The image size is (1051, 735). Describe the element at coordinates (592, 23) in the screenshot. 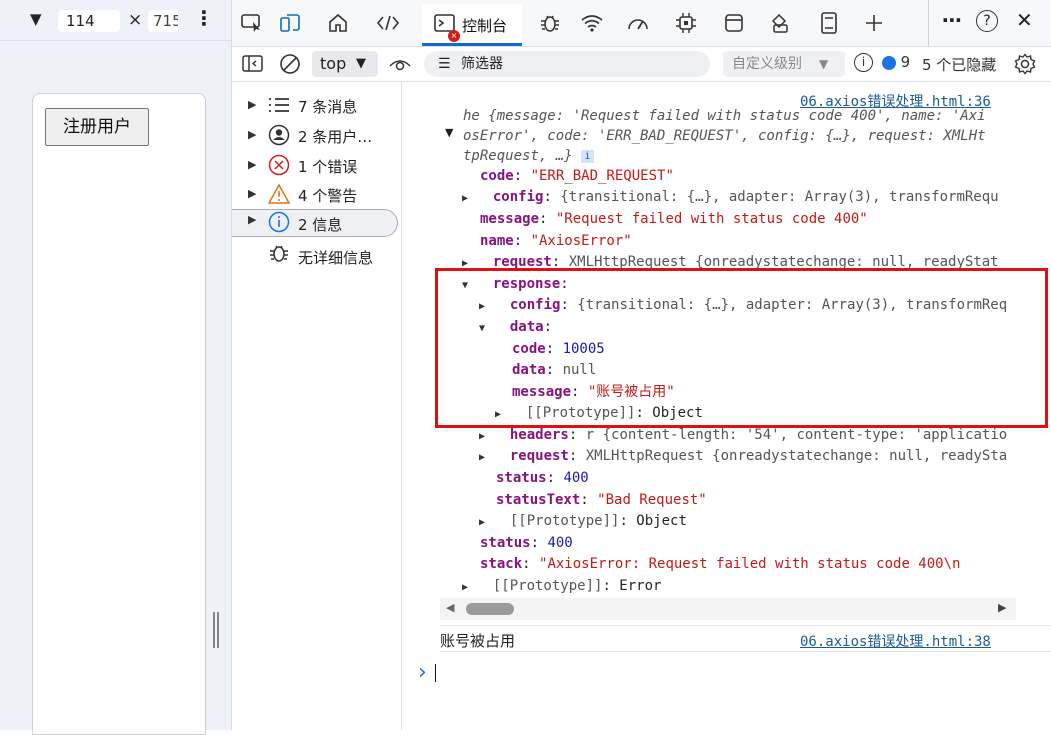

I see `network-icon` at that location.